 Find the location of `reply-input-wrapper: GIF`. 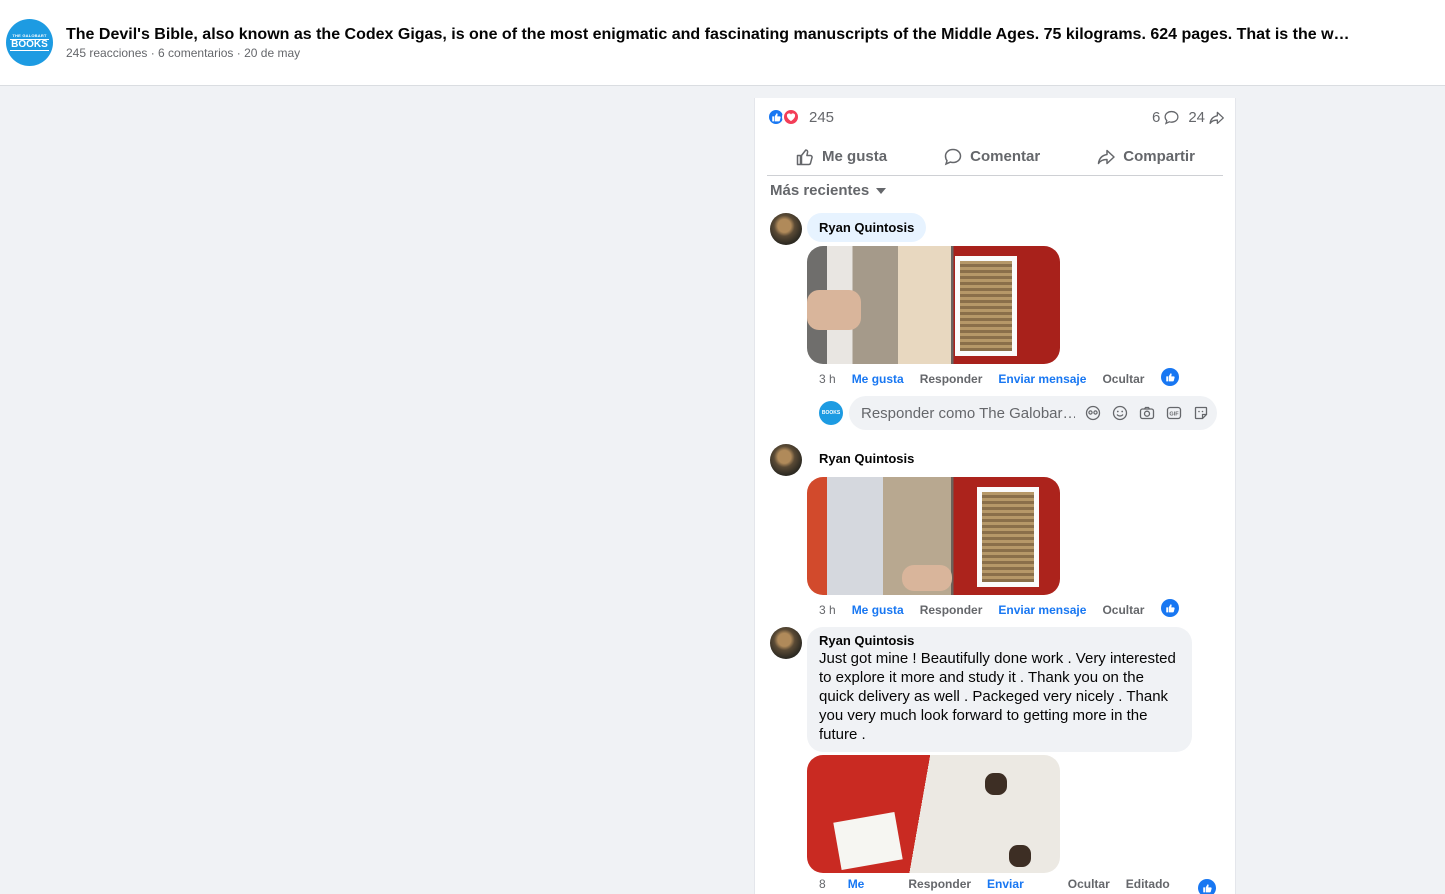

reply-input-wrapper: GIF is located at coordinates (1033, 413).